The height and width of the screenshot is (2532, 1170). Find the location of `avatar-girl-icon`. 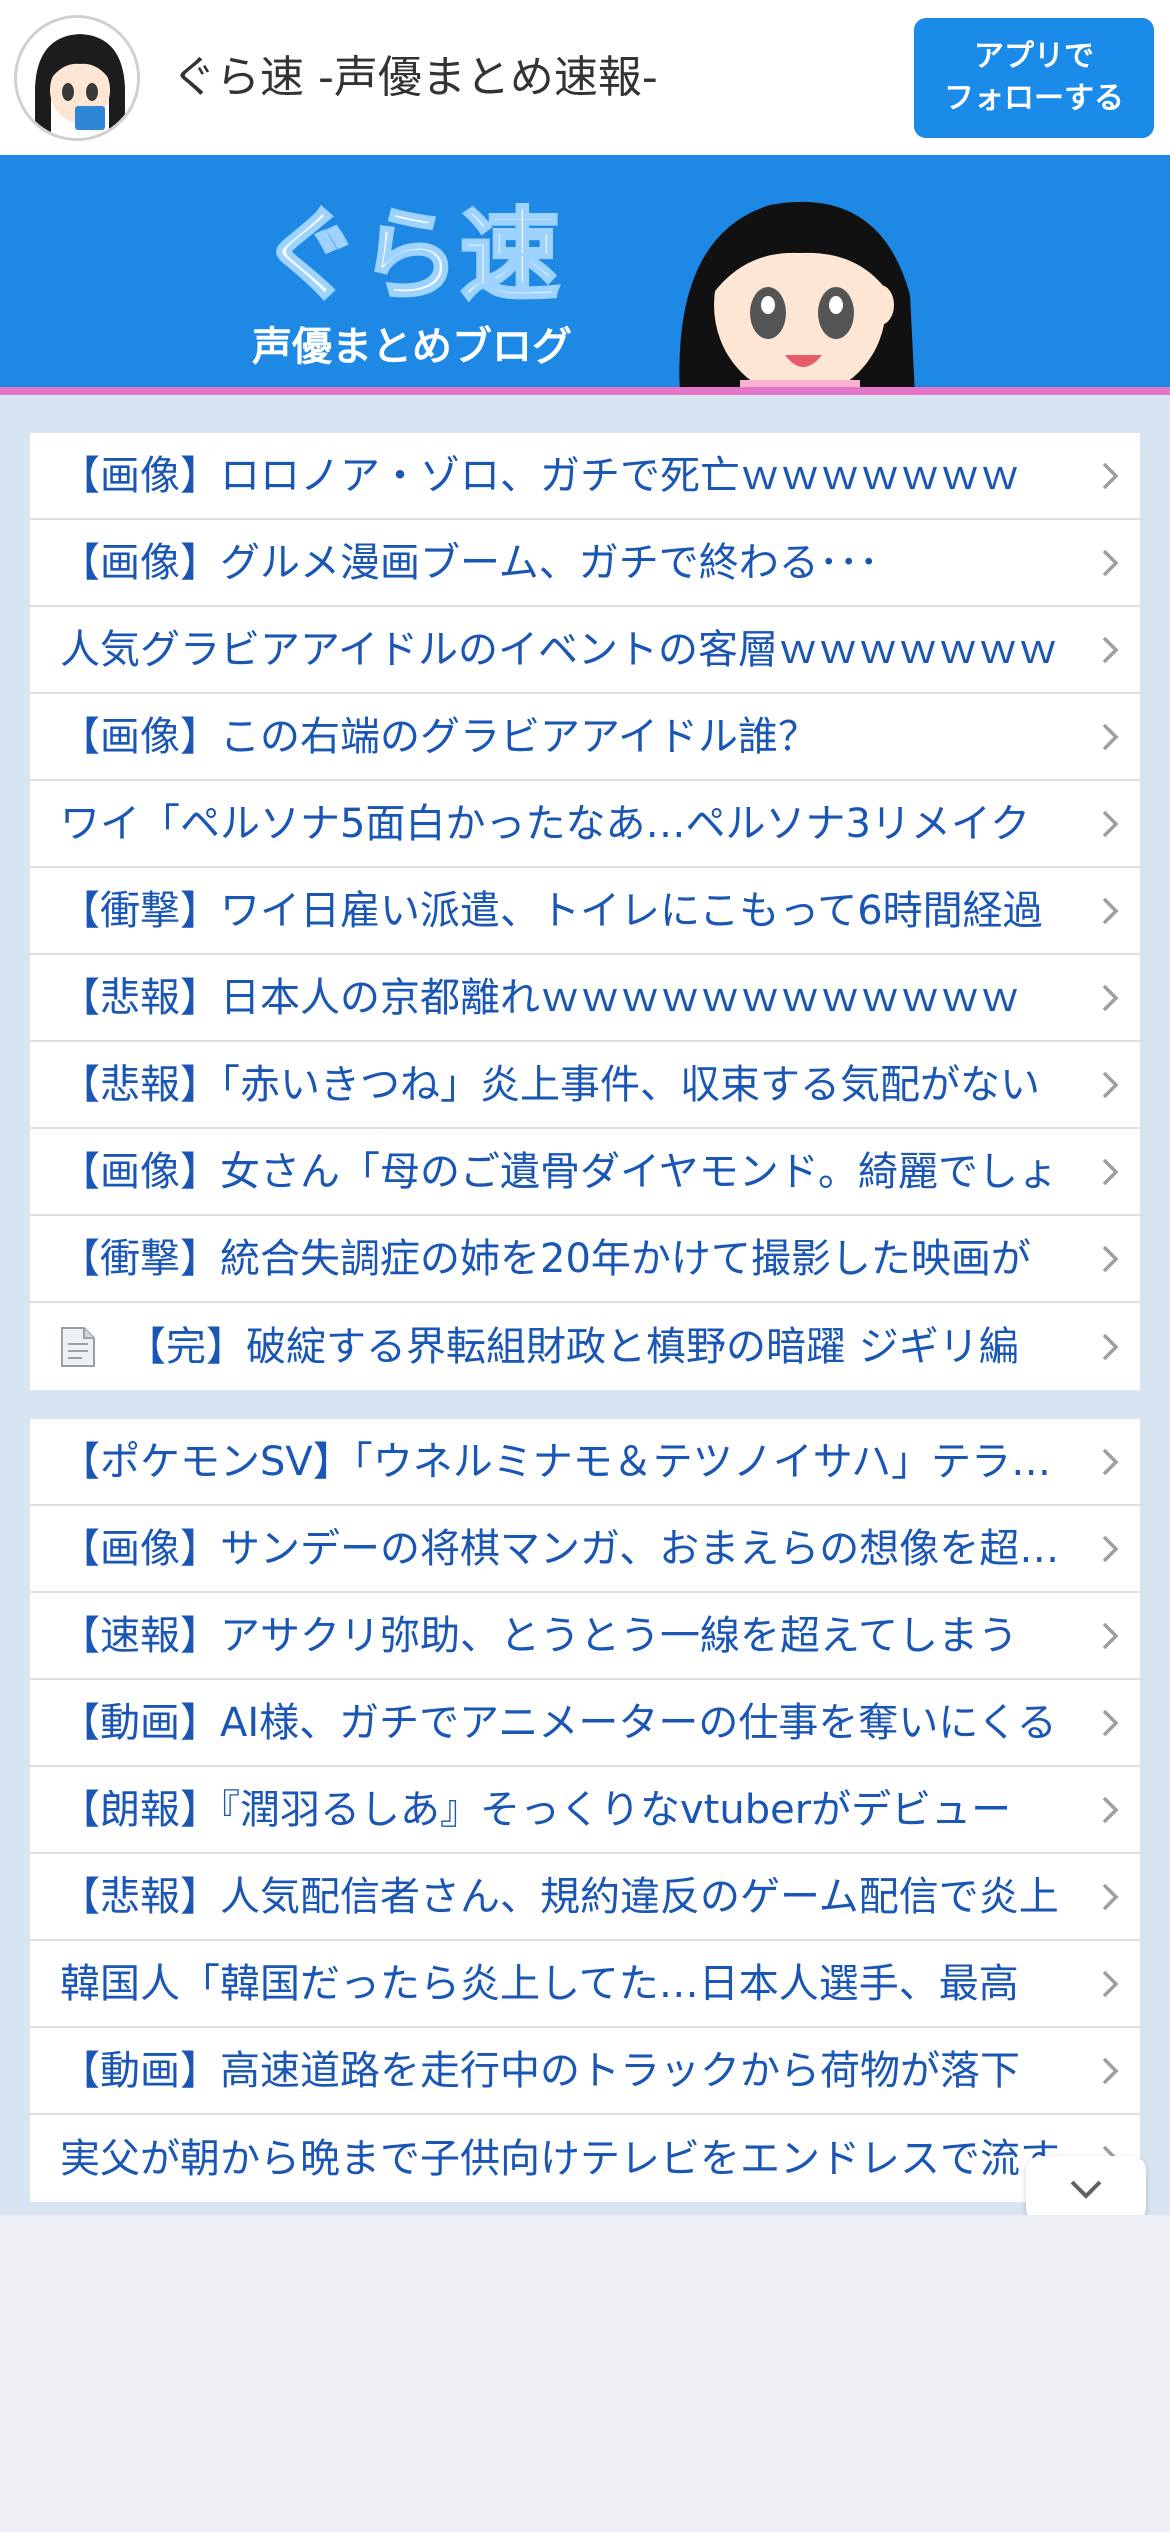

avatar-girl-icon is located at coordinates (77, 78).